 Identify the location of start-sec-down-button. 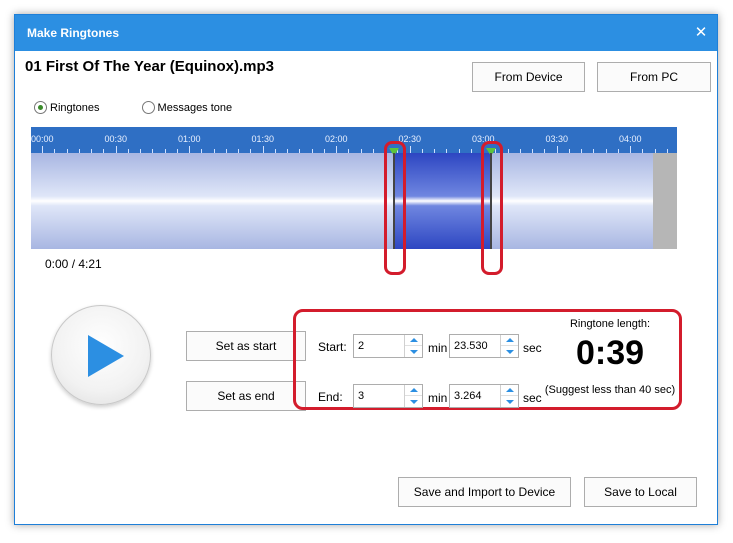
(509, 351).